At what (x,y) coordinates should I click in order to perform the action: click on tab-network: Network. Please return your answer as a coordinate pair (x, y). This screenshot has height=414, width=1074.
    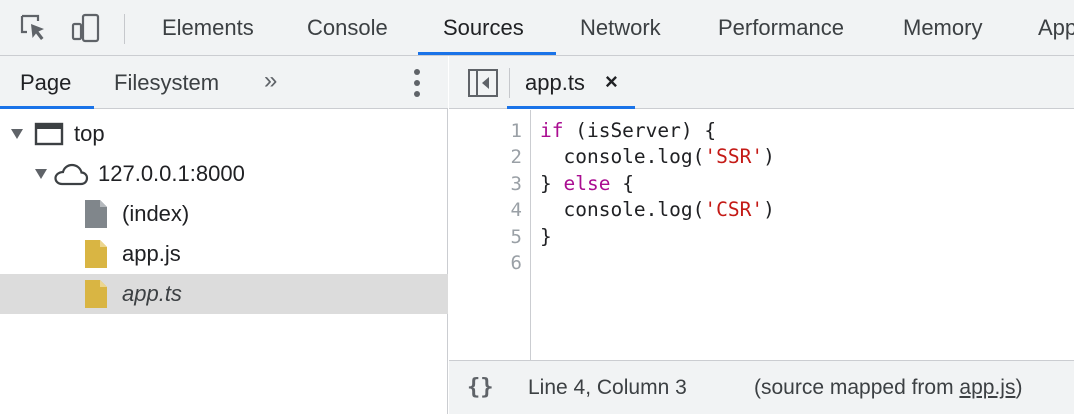
    Looking at the image, I should click on (620, 28).